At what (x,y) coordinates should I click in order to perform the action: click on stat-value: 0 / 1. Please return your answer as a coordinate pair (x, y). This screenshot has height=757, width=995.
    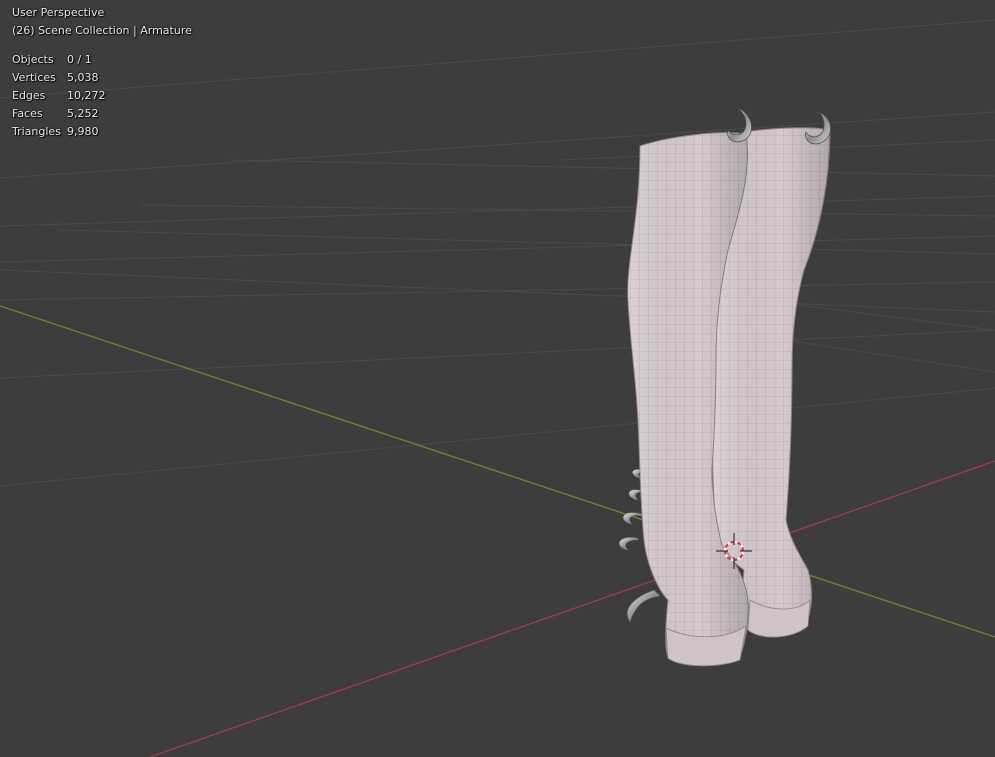
    Looking at the image, I should click on (79, 59).